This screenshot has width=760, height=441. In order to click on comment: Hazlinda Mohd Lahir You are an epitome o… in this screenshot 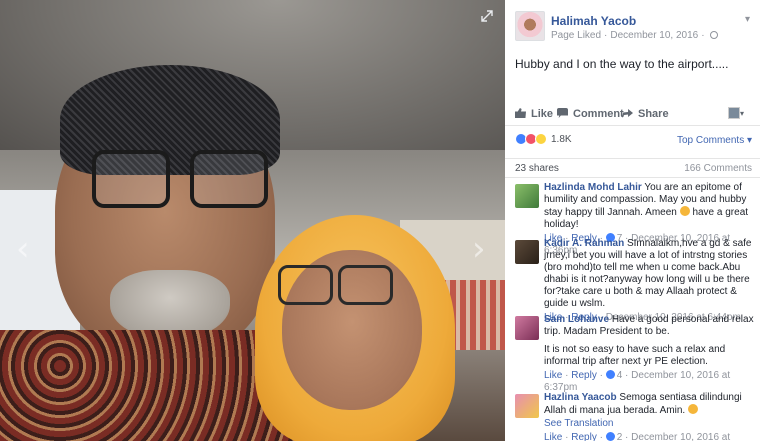, I will do `click(632, 219)`.